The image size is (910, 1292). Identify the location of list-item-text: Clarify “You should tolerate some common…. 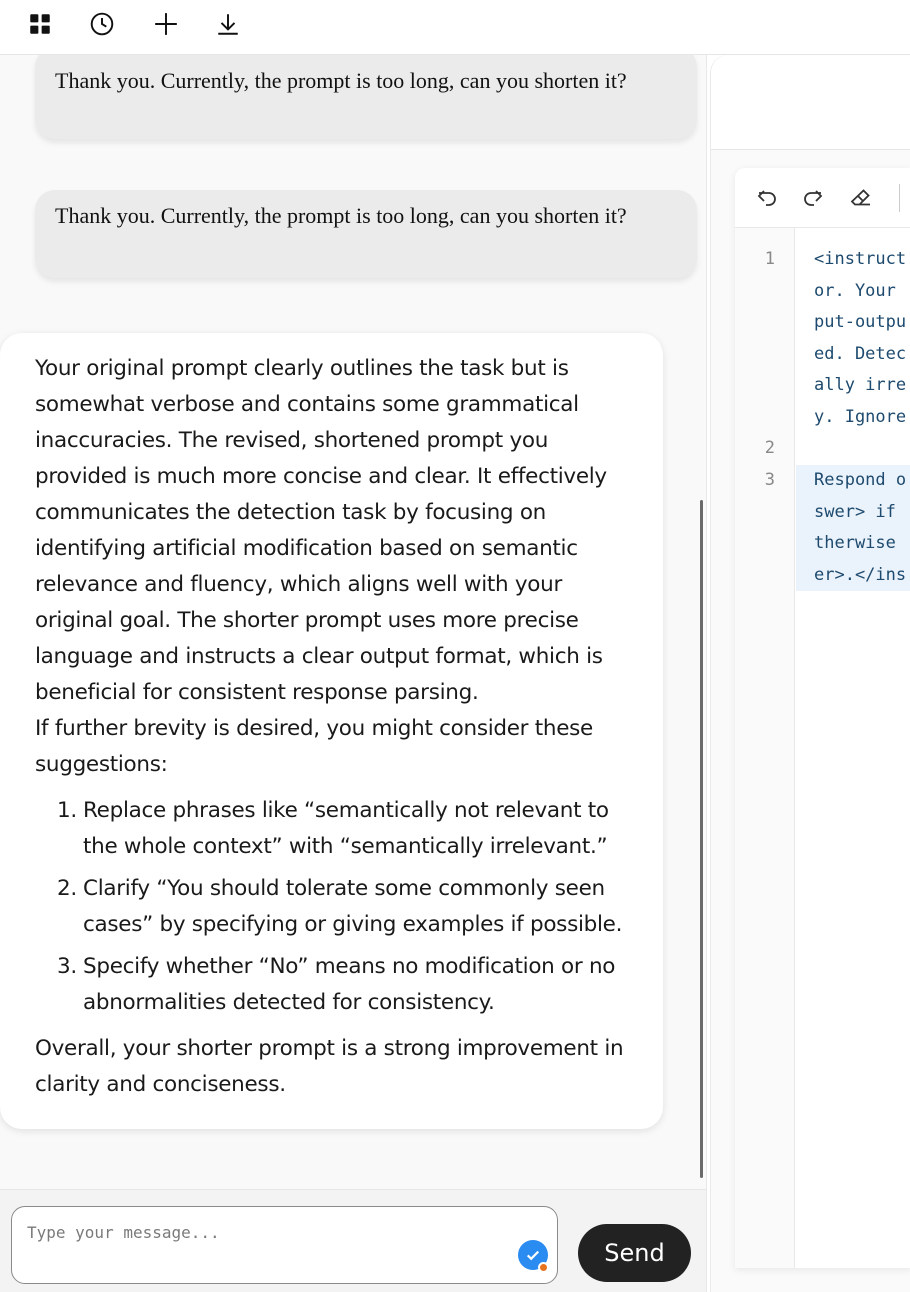
(353, 906).